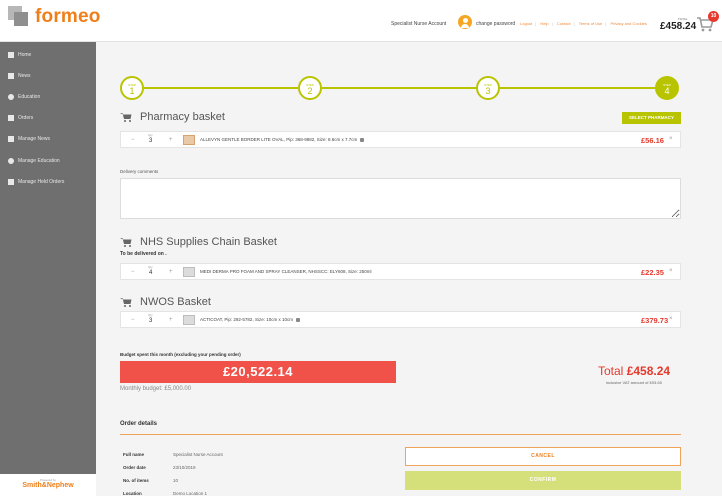 The width and height of the screenshot is (722, 496). Describe the element at coordinates (652, 272) in the screenshot. I see `product-price: £22.35` at that location.